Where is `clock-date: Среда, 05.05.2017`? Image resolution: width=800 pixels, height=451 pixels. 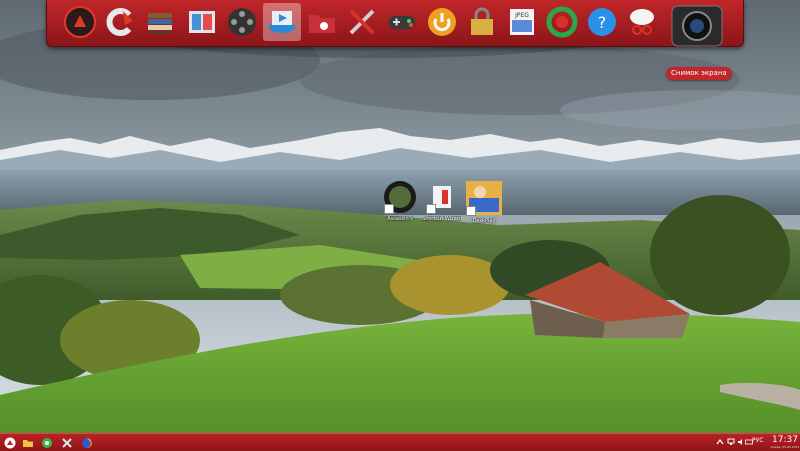 clock-date: Среда, 05.05.2017 is located at coordinates (785, 447).